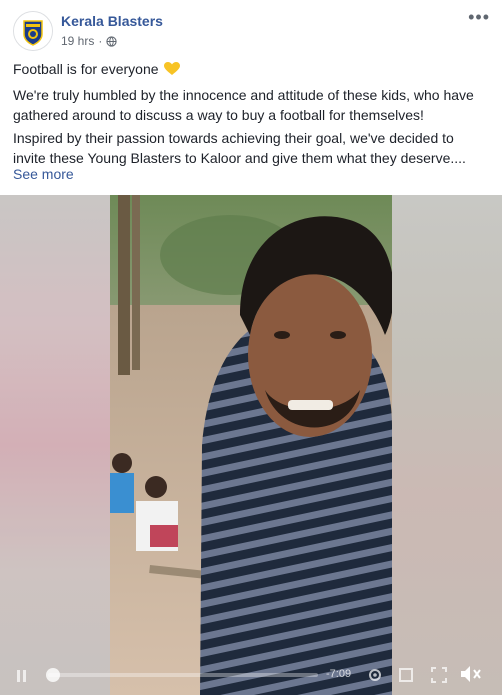 The width and height of the screenshot is (502, 695). I want to click on gear-icon, so click(375, 675).